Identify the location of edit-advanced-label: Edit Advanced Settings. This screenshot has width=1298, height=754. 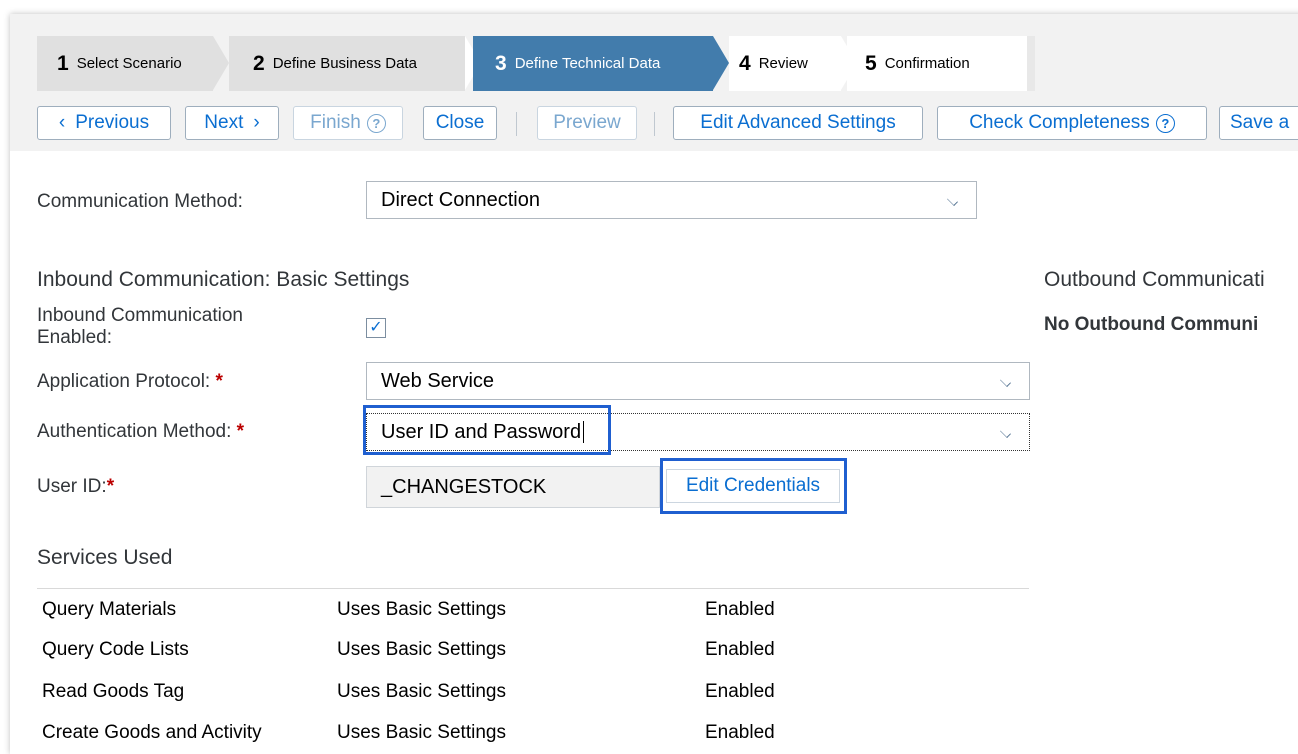
(798, 122).